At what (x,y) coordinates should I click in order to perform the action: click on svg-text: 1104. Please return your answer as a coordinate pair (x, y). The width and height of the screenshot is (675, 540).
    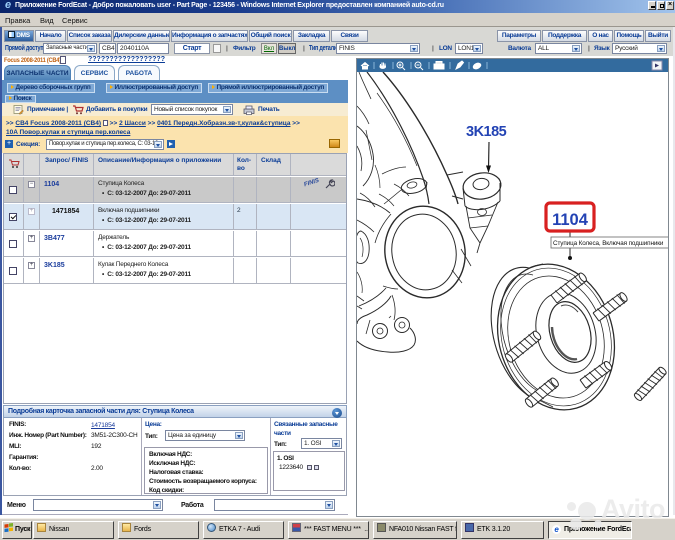
    Looking at the image, I should click on (570, 220).